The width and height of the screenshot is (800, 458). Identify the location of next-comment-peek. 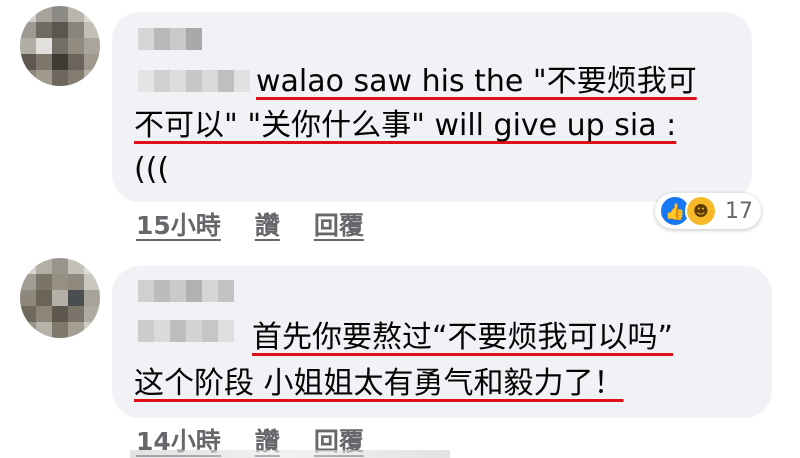
(290, 454).